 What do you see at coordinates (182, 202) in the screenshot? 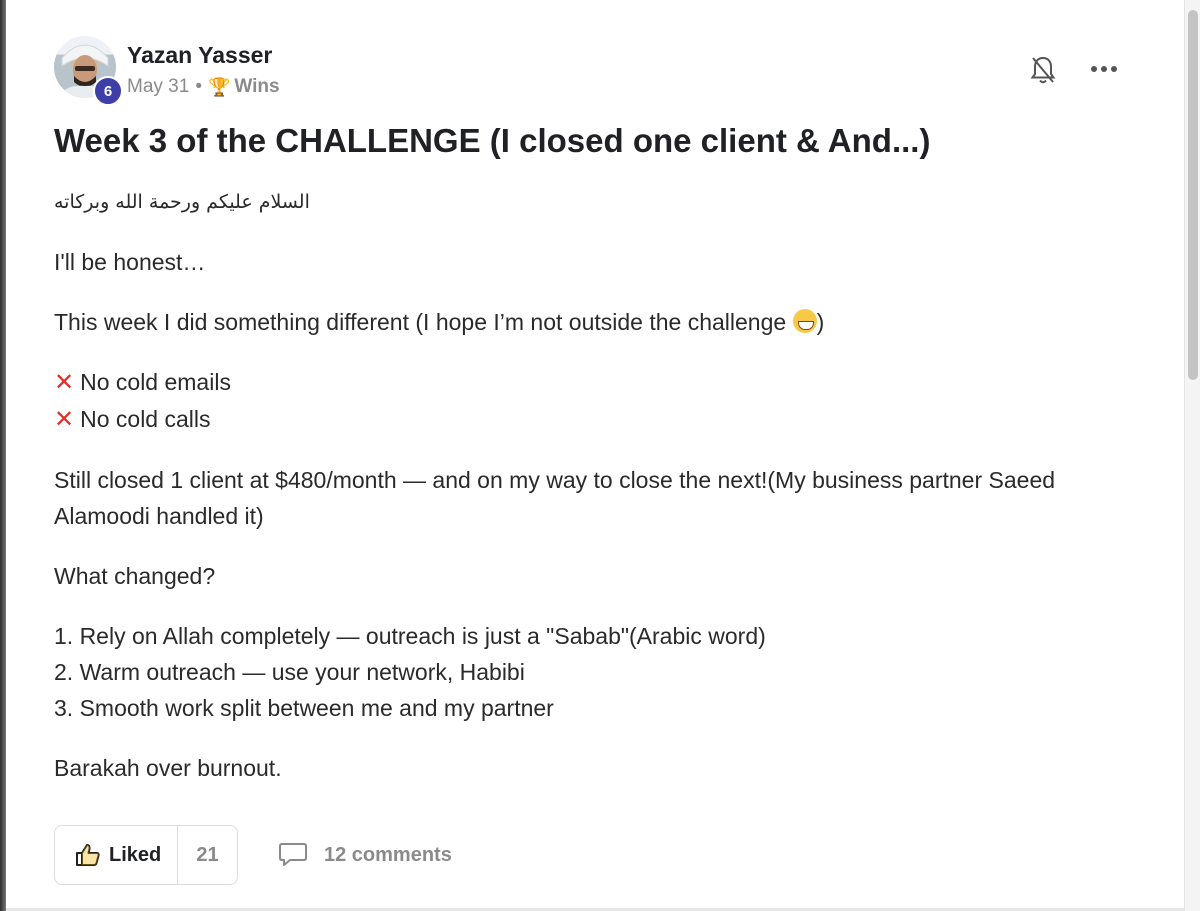
I see `greeting-text: السلام عليكم ورحمة الله وبركاته` at bounding box center [182, 202].